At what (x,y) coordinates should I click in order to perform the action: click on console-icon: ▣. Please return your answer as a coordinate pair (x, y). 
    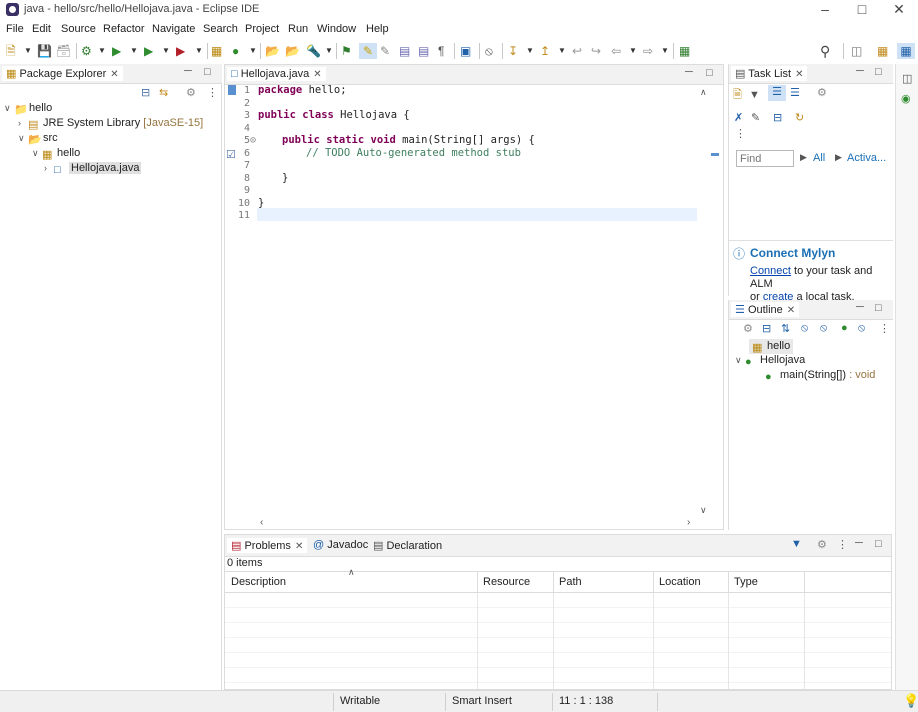
    Looking at the image, I should click on (465, 51).